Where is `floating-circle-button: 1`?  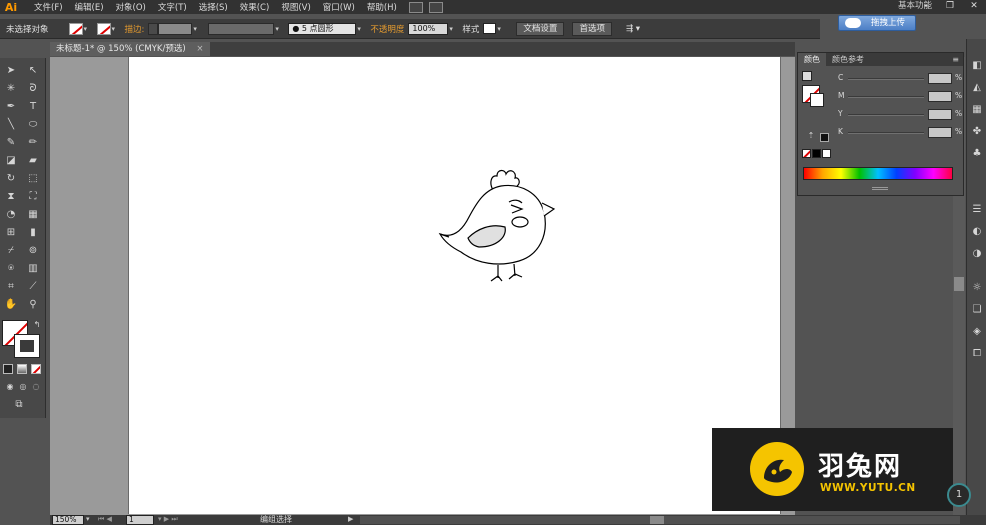
floating-circle-button: 1 is located at coordinates (959, 495).